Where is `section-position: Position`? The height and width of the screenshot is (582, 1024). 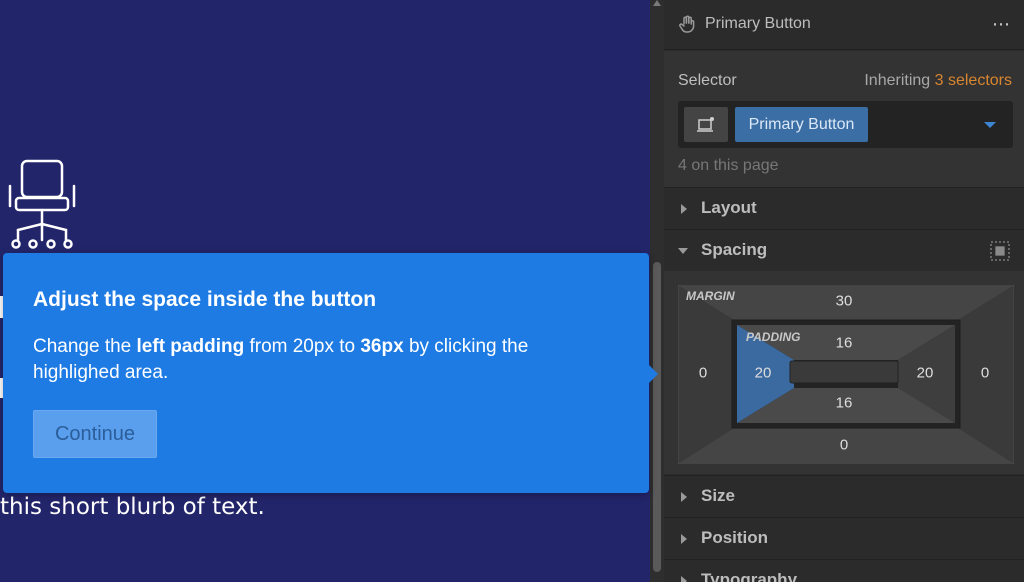 section-position: Position is located at coordinates (844, 538).